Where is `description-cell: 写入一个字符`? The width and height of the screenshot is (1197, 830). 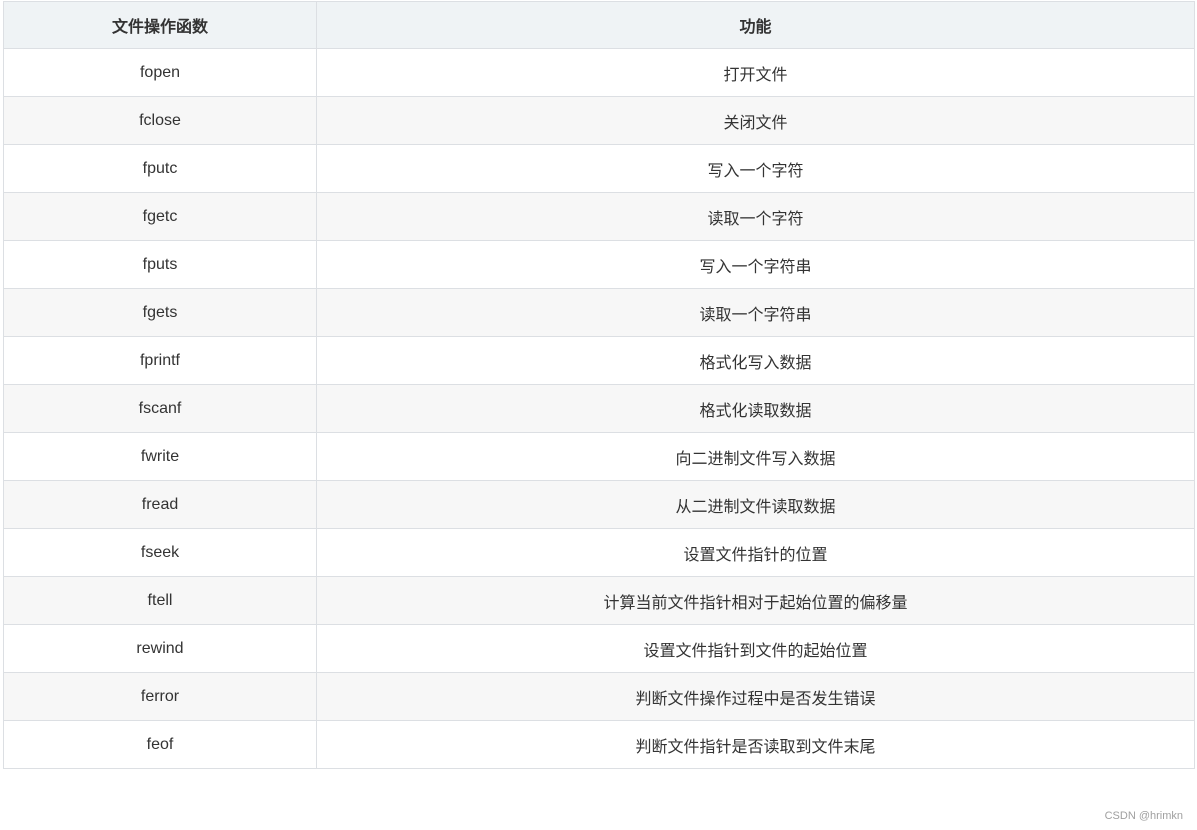 description-cell: 写入一个字符 is located at coordinates (755, 168).